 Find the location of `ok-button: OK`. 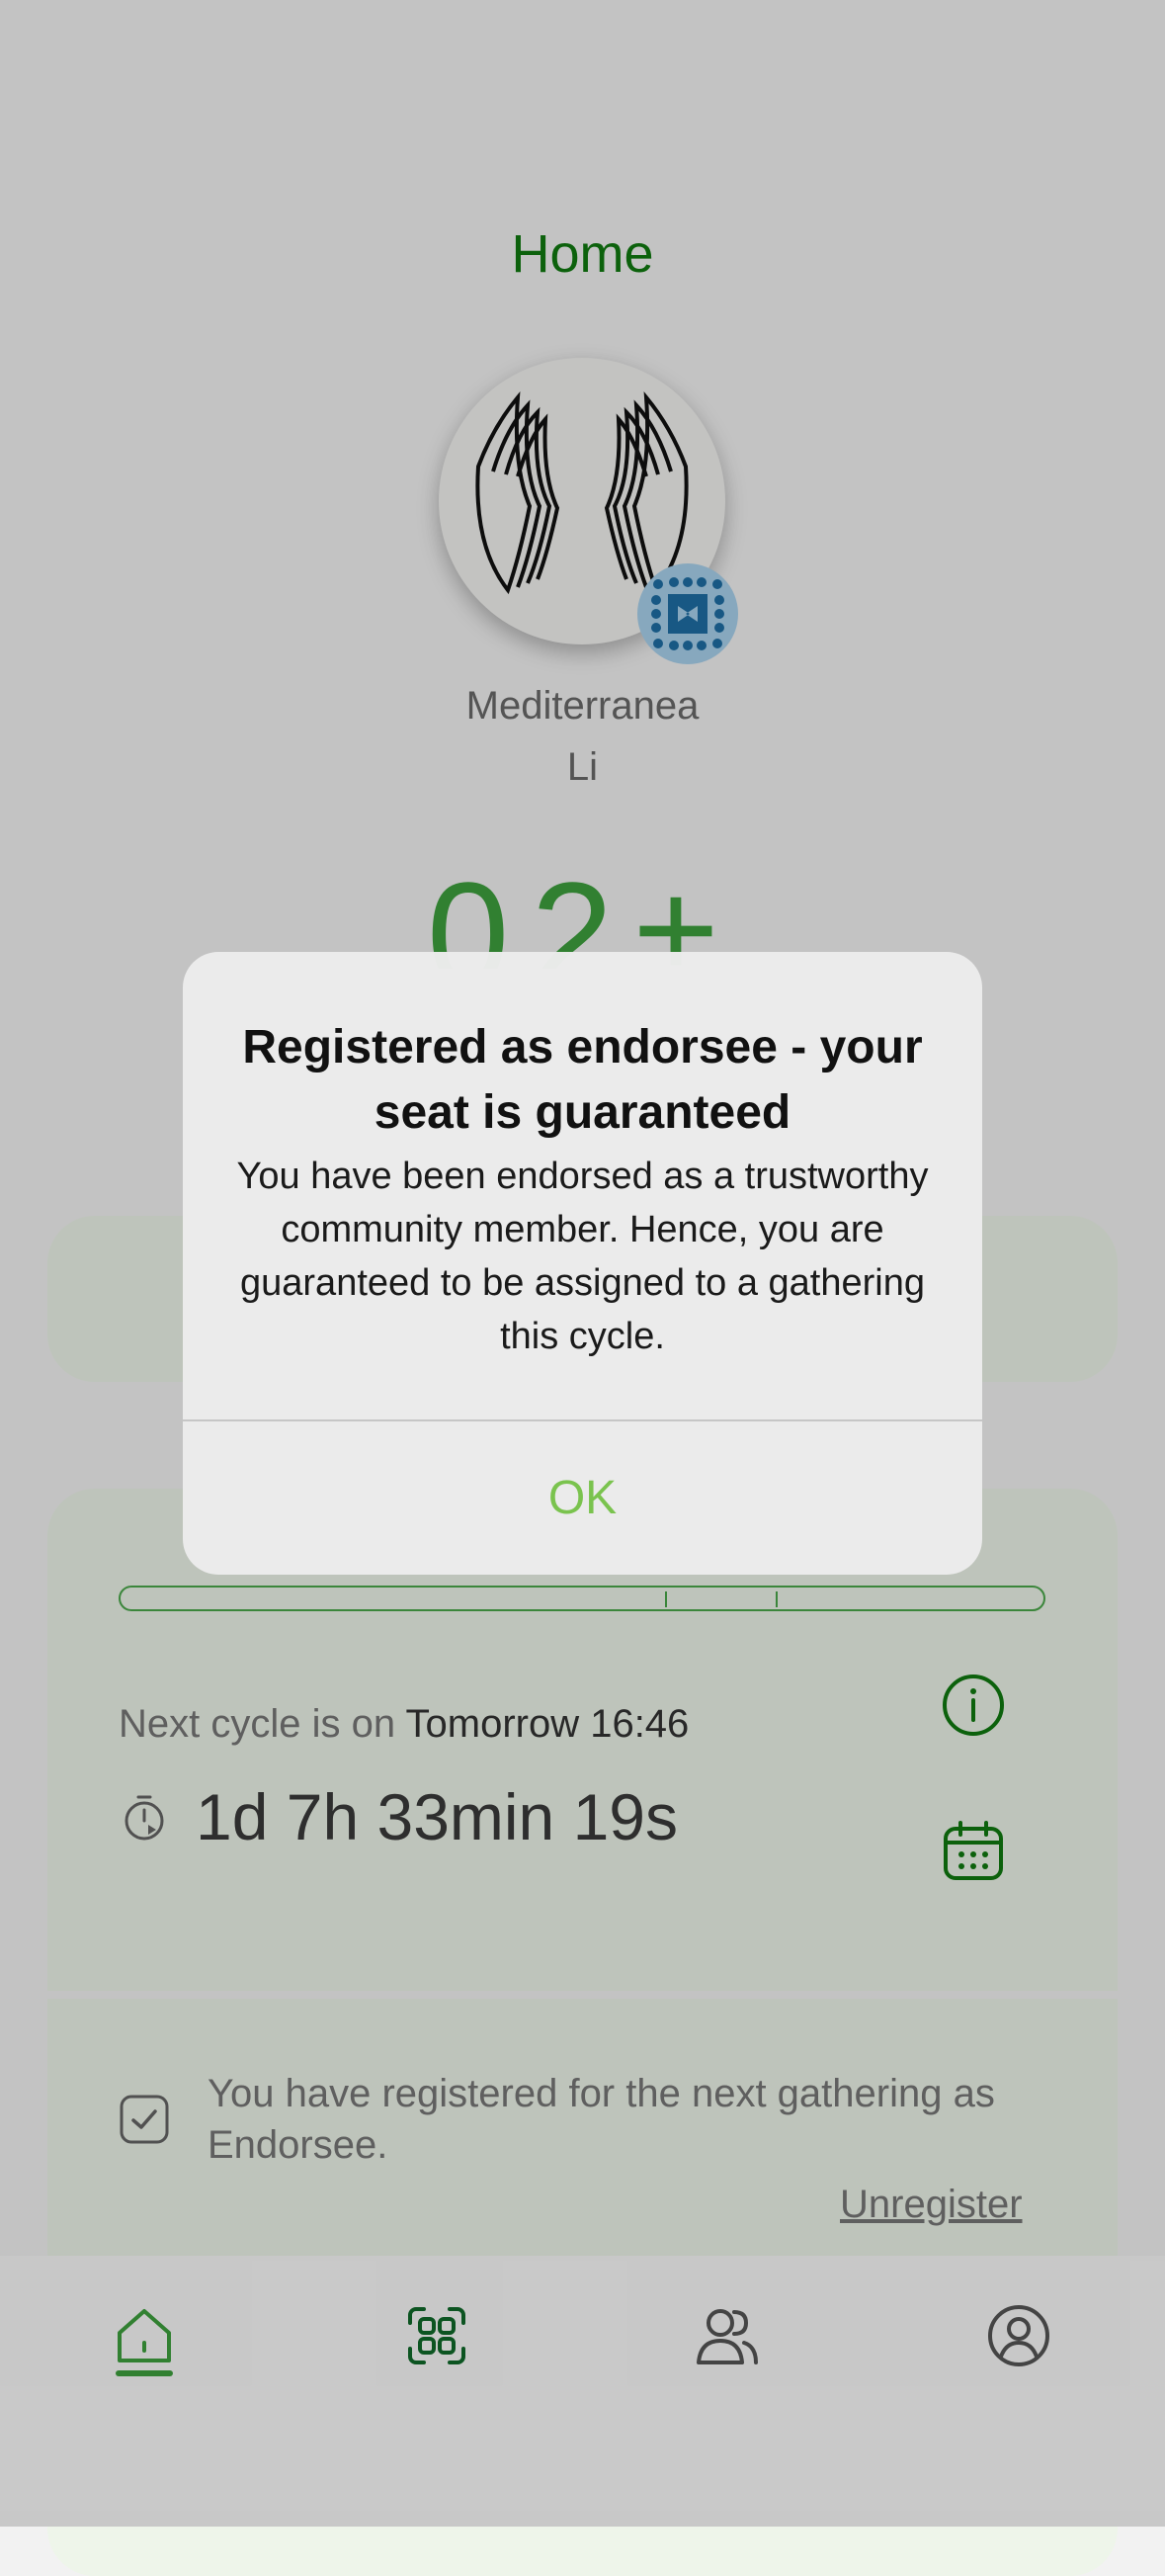

ok-button: OK is located at coordinates (582, 1498).